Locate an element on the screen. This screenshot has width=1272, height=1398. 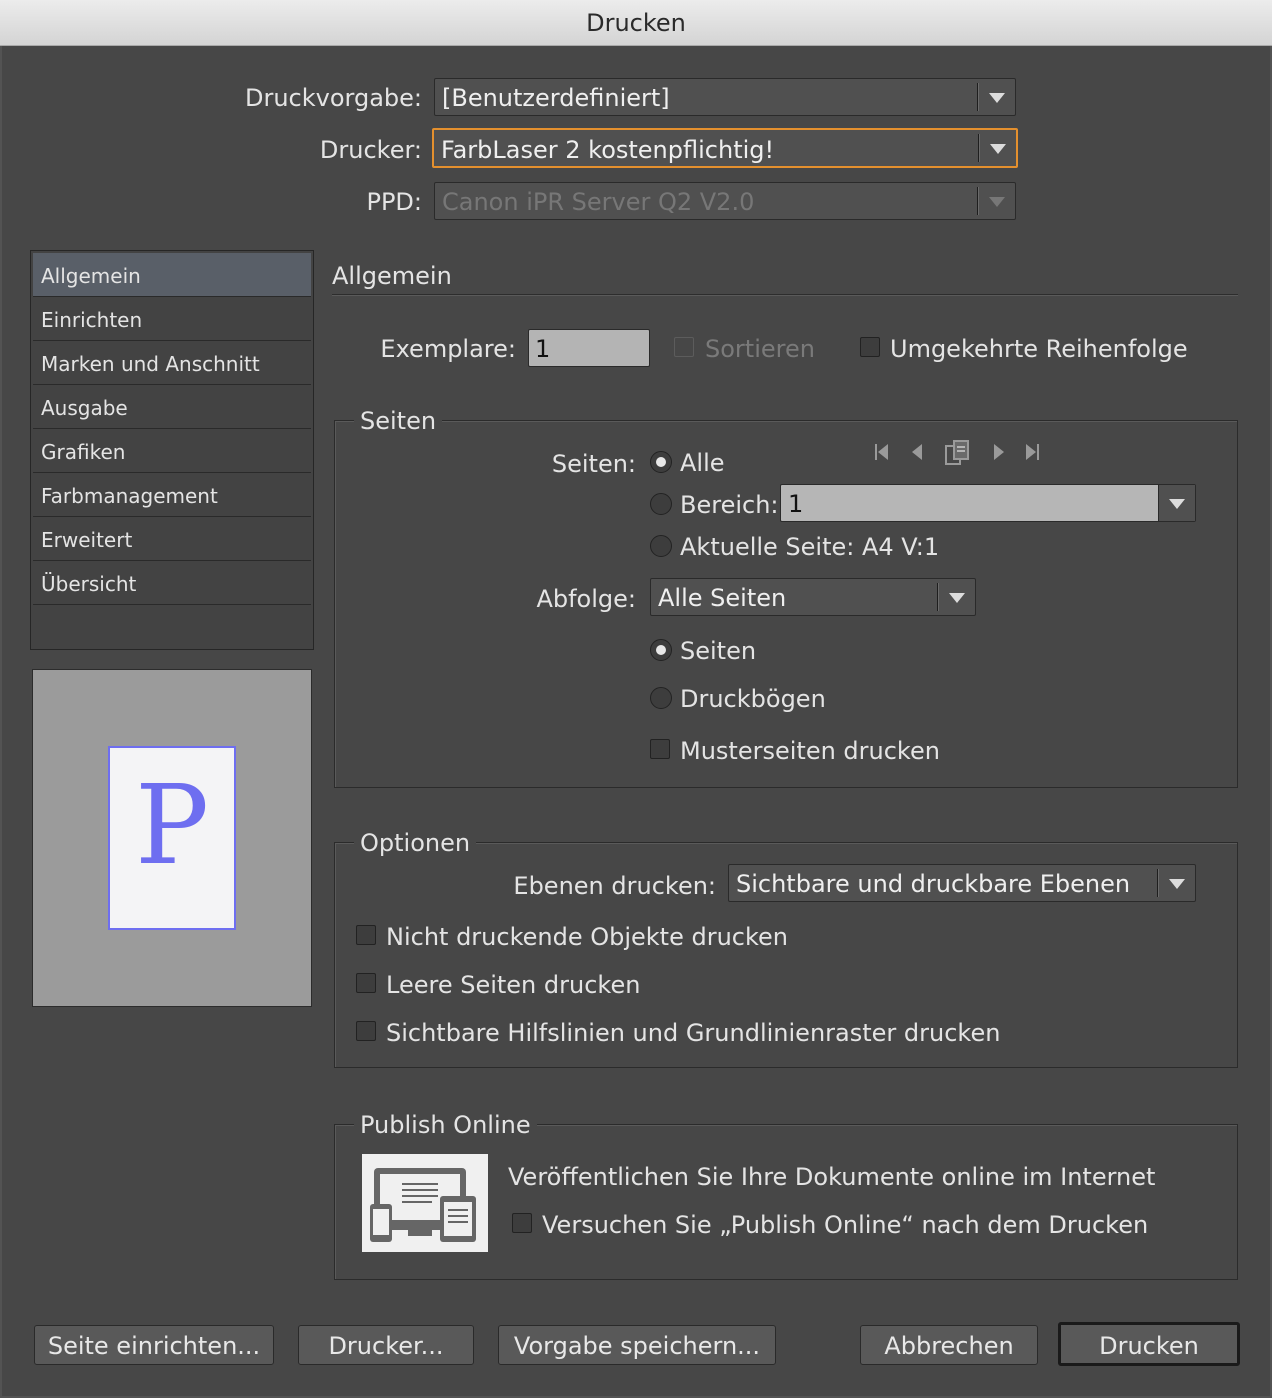
sidebar-item-label: Farbmanagement is located at coordinates (129, 496).